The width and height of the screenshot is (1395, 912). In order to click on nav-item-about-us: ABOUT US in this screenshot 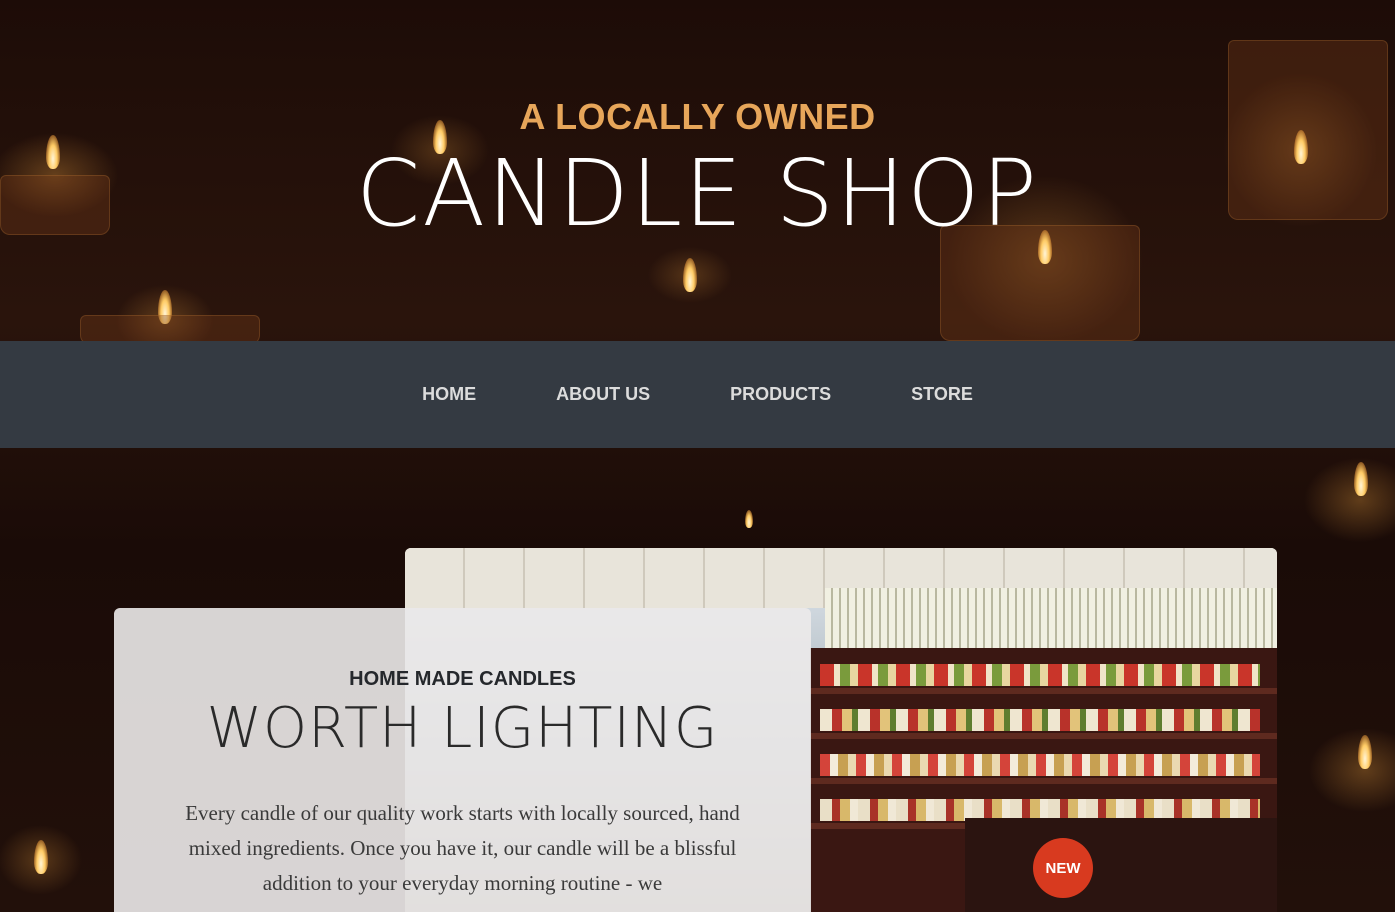, I will do `click(603, 394)`.